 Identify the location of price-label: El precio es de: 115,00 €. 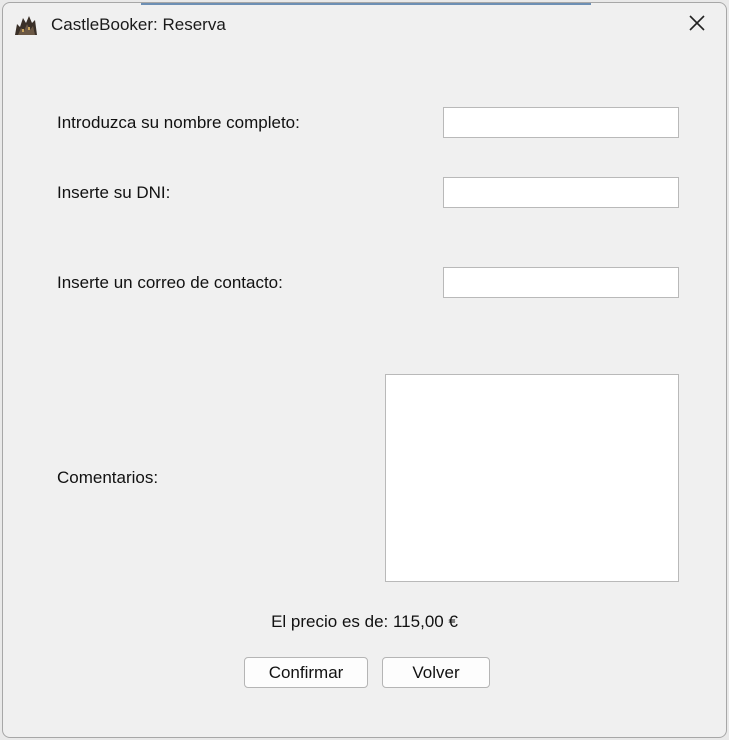
(364, 621).